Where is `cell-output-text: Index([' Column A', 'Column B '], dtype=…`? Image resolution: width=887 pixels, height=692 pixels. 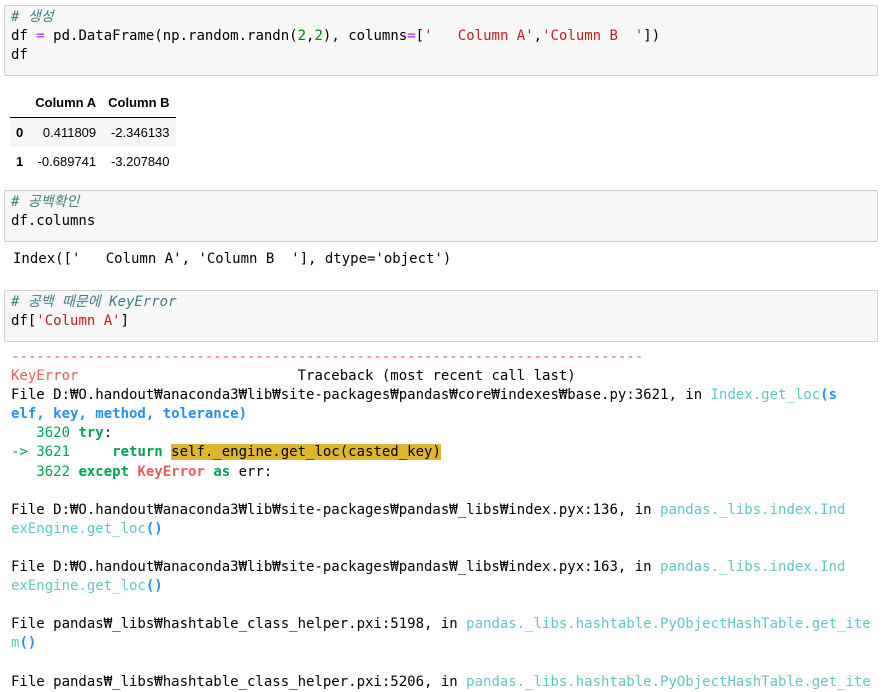
cell-output-text: Index([' Column A', 'Column B '], dtype=… is located at coordinates (232, 259).